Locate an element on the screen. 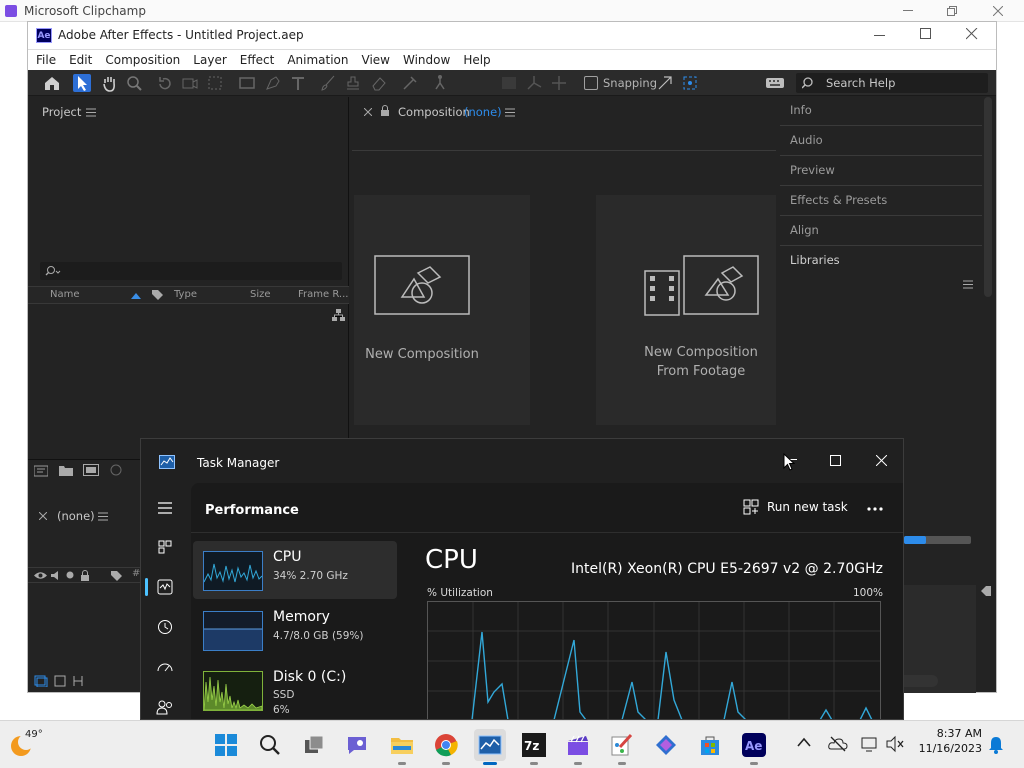 The width and height of the screenshot is (1024, 768). processes-icon is located at coordinates (165, 547).